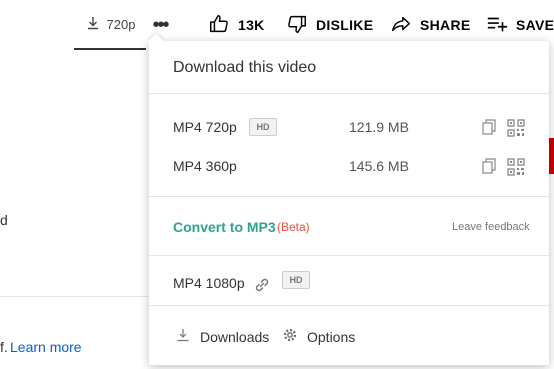 Image resolution: width=554 pixels, height=369 pixels. I want to click on learn-more-link: Learn more, so click(46, 347).